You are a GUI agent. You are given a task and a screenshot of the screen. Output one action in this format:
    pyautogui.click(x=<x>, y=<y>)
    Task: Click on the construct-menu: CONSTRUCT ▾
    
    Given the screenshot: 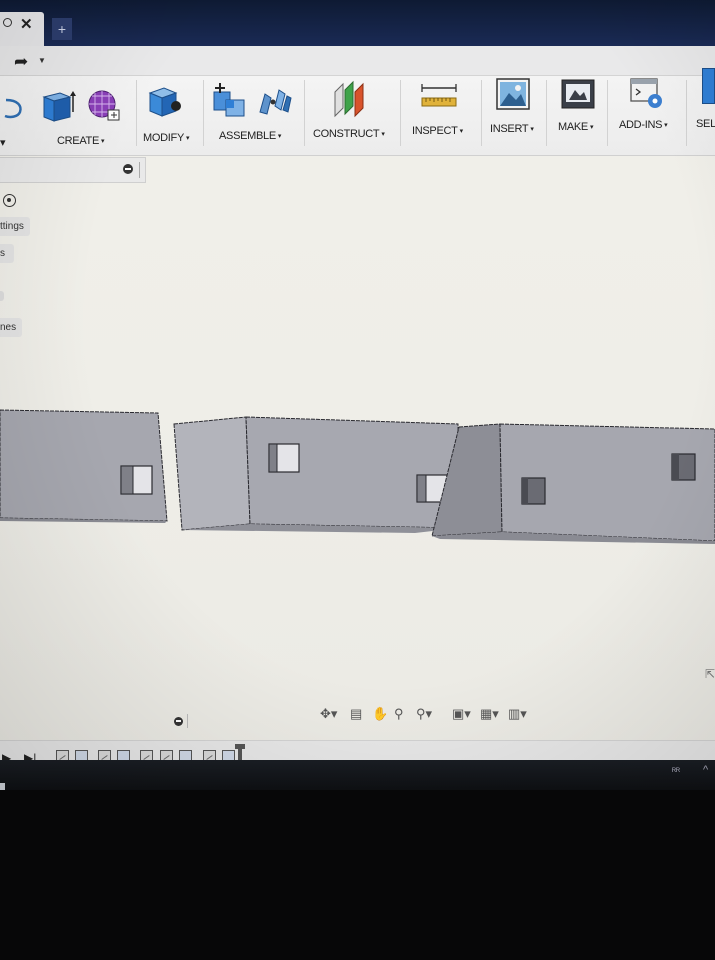 What is the action you would take?
    pyautogui.click(x=349, y=134)
    